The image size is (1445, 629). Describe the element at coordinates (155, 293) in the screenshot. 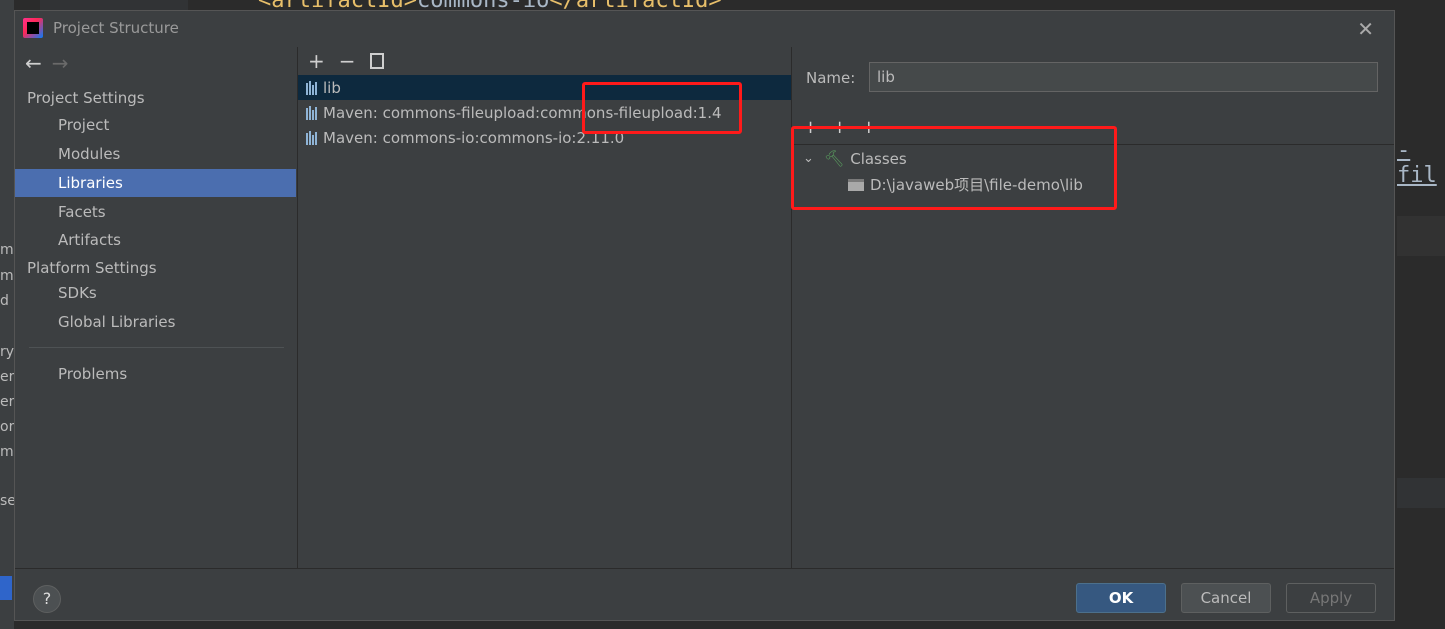

I see `nav-item-sdks: SDKs` at that location.